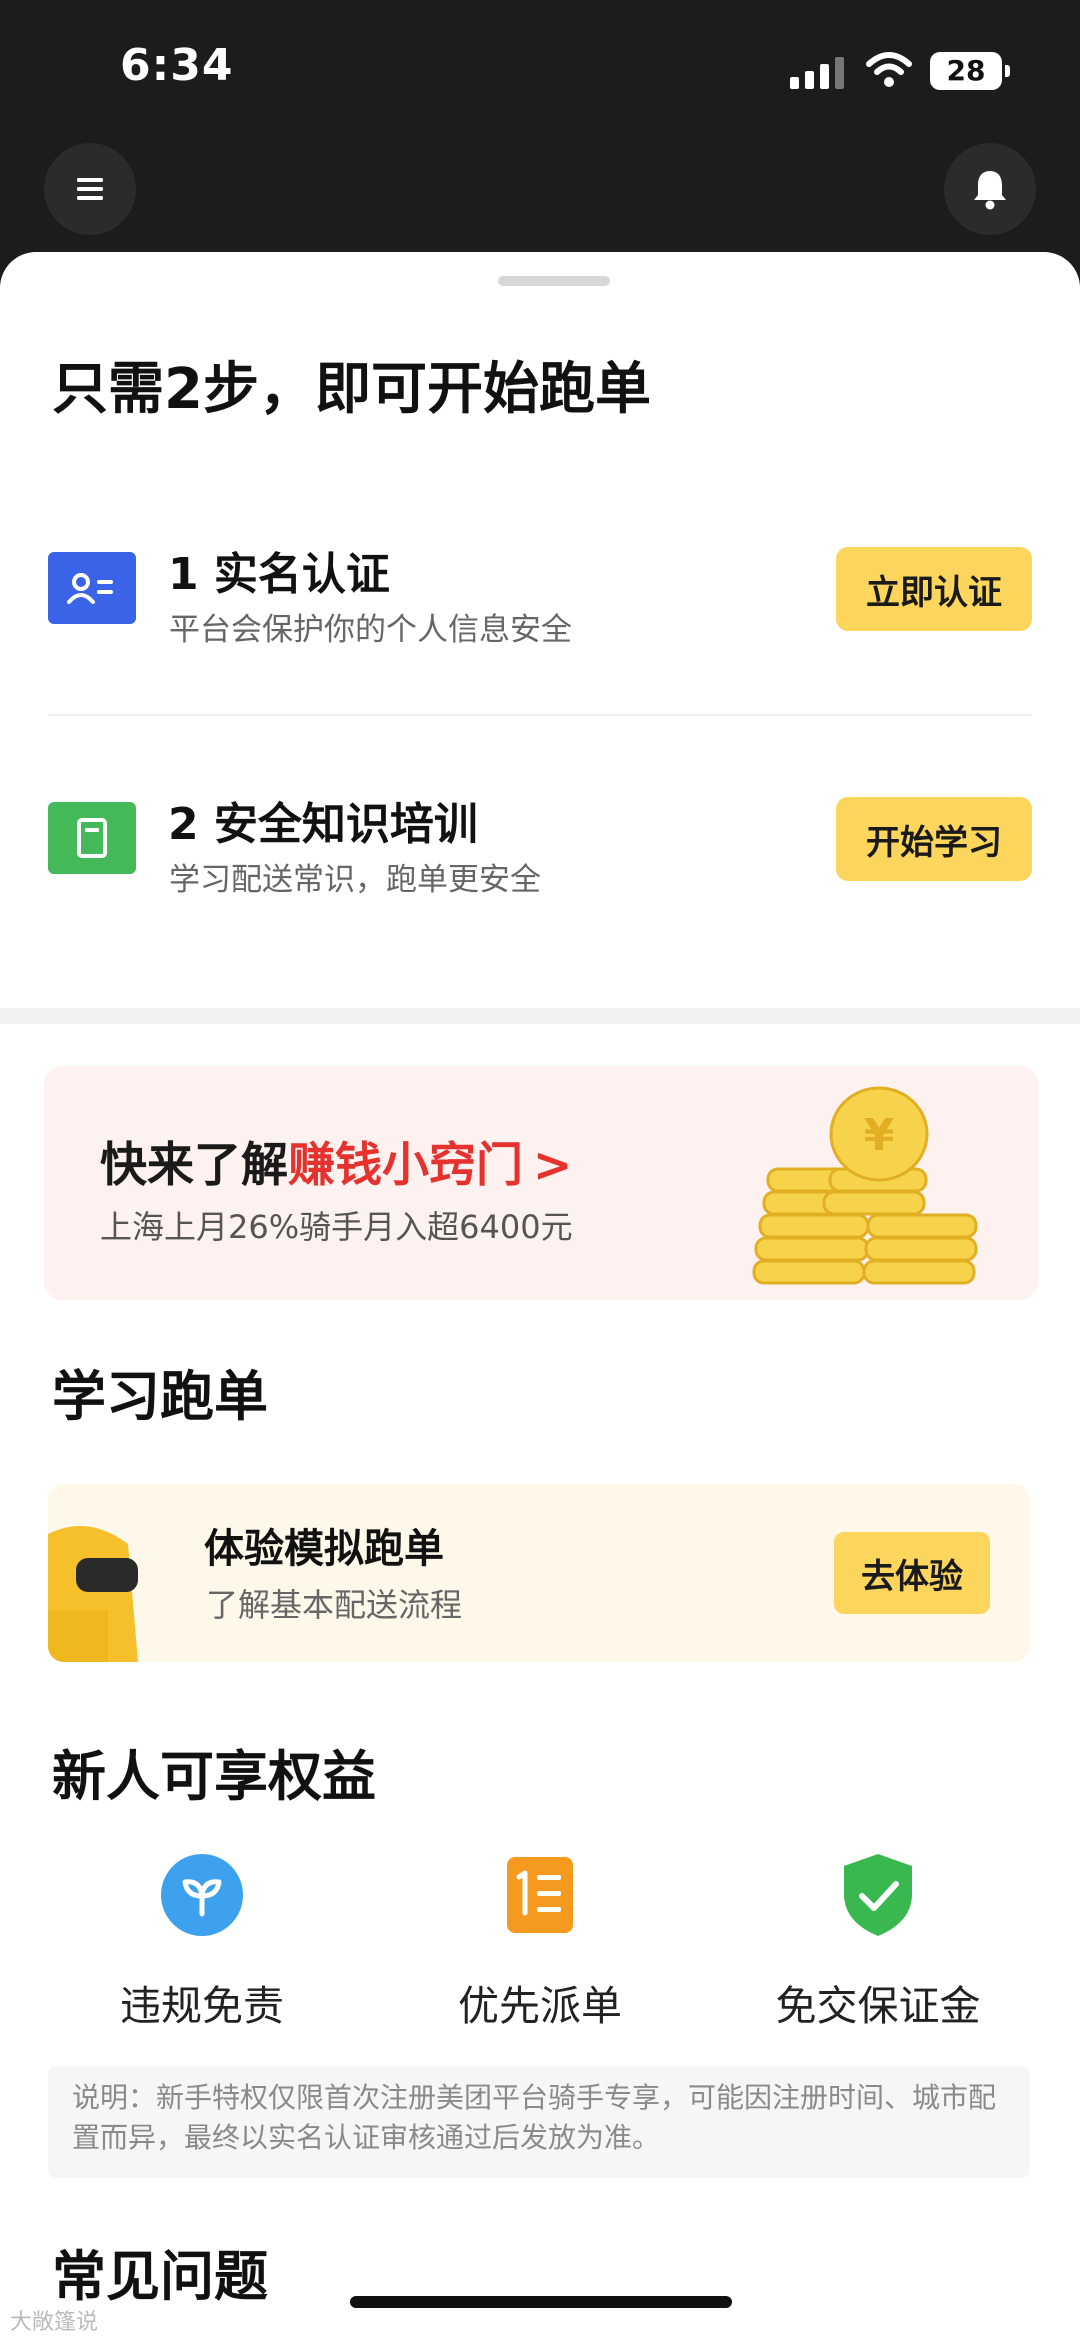 The image size is (1080, 2337). I want to click on try-now-button: 去体验, so click(912, 1573).